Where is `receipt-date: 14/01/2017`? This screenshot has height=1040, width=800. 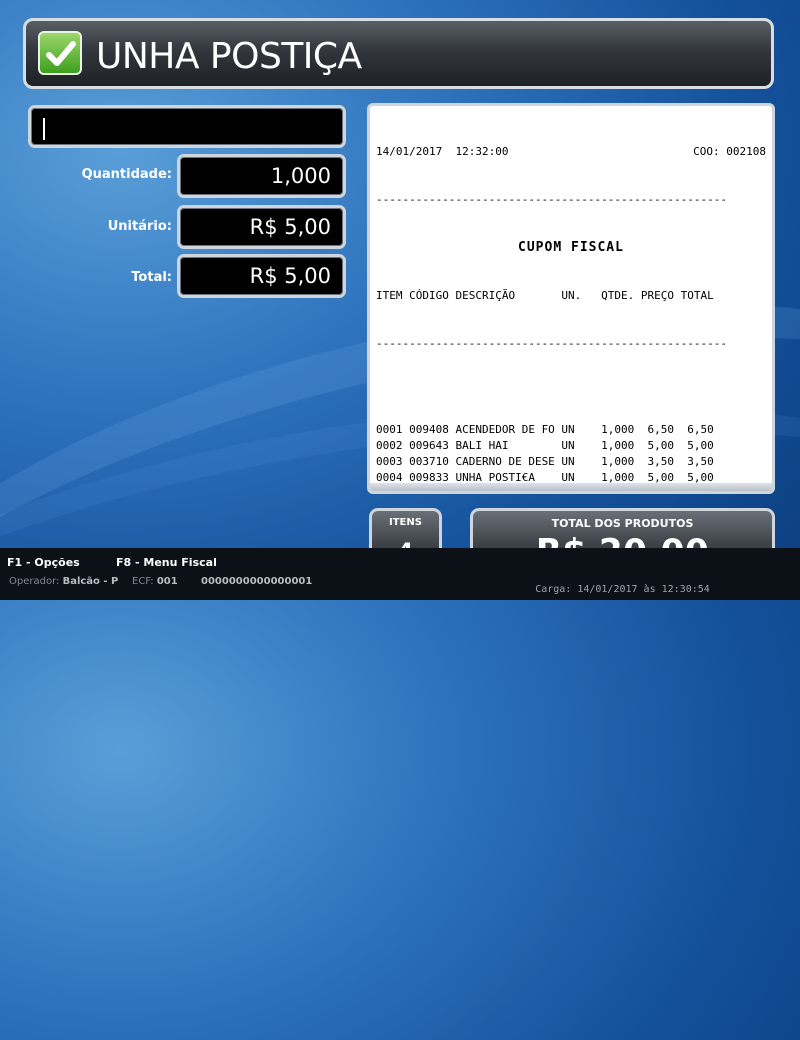 receipt-date: 14/01/2017 is located at coordinates (409, 151).